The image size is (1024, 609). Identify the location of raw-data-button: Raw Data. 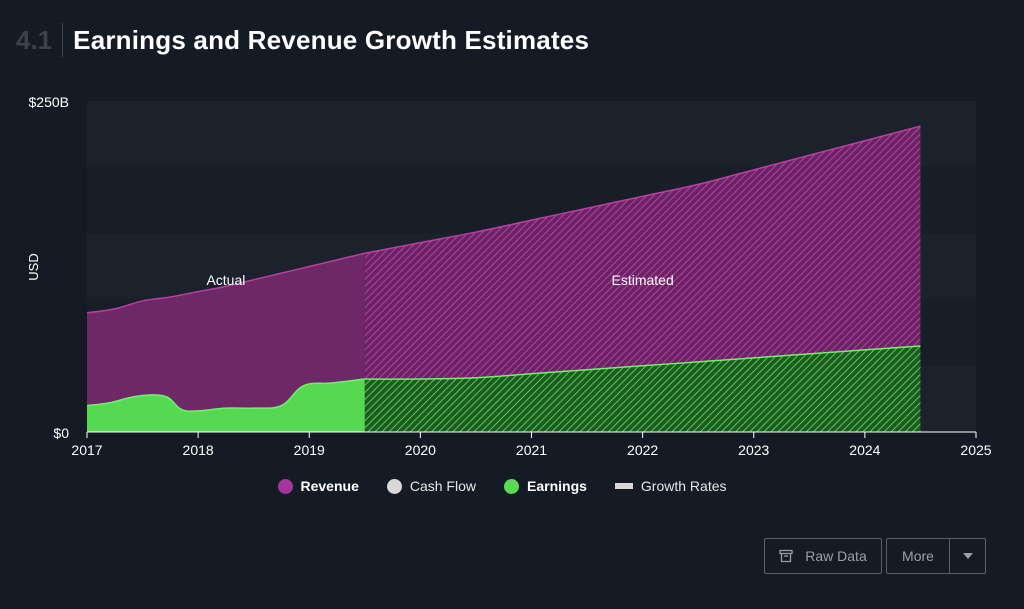
(823, 556).